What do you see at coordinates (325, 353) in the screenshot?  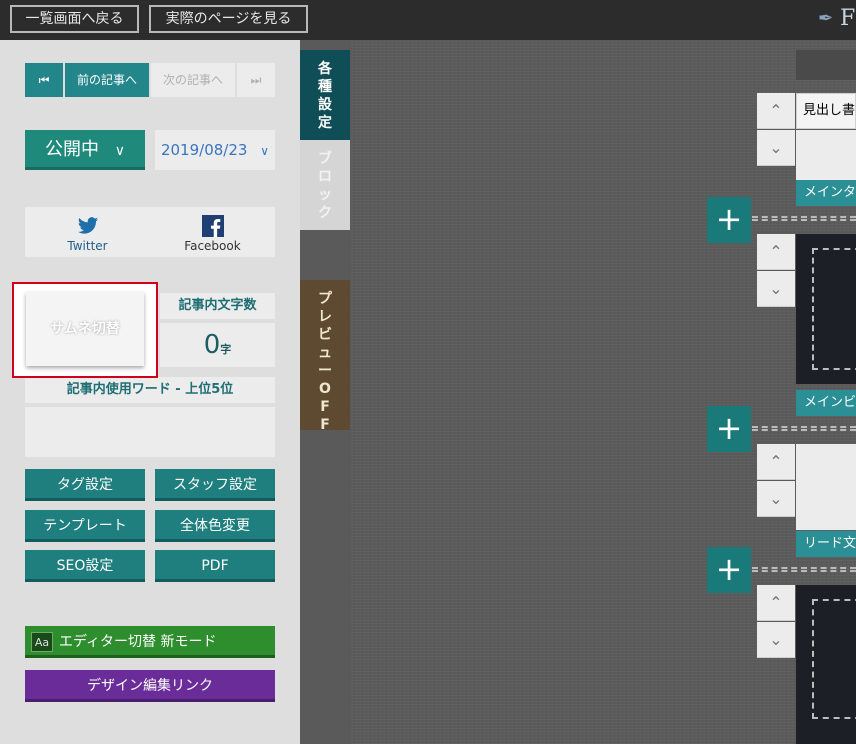 I see `tab-preview-char: ュ` at bounding box center [325, 353].